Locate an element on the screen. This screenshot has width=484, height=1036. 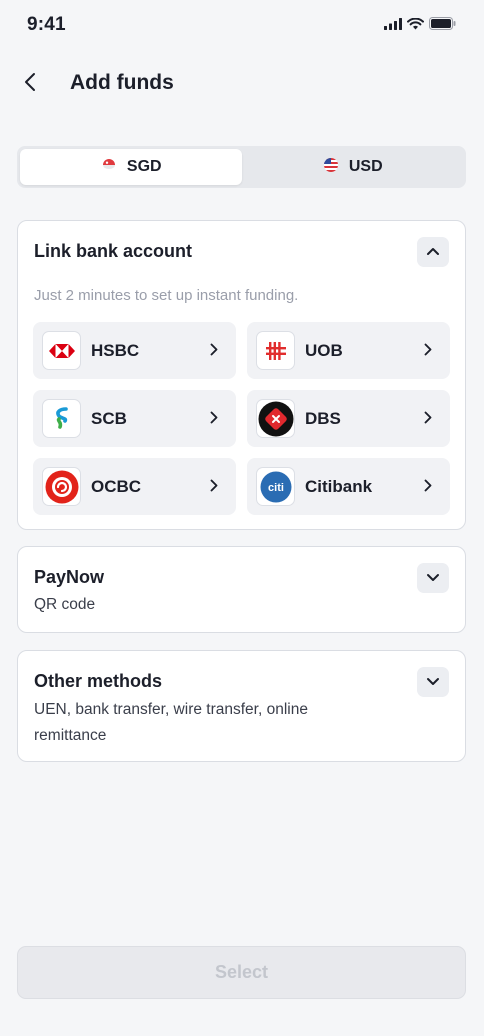
tab-usd-label: USD is located at coordinates (365, 166).